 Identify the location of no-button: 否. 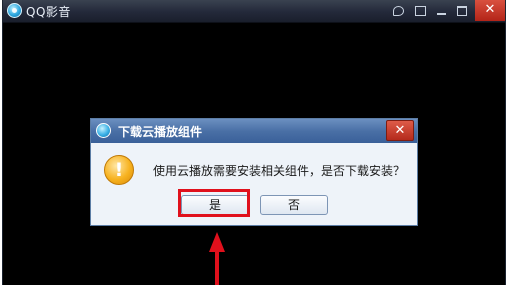
(294, 205).